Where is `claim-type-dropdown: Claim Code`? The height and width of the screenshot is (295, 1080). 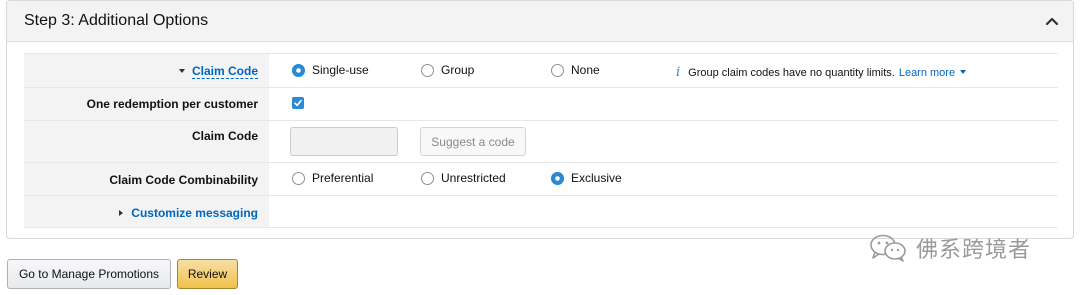
claim-type-dropdown: Claim Code is located at coordinates (224, 71).